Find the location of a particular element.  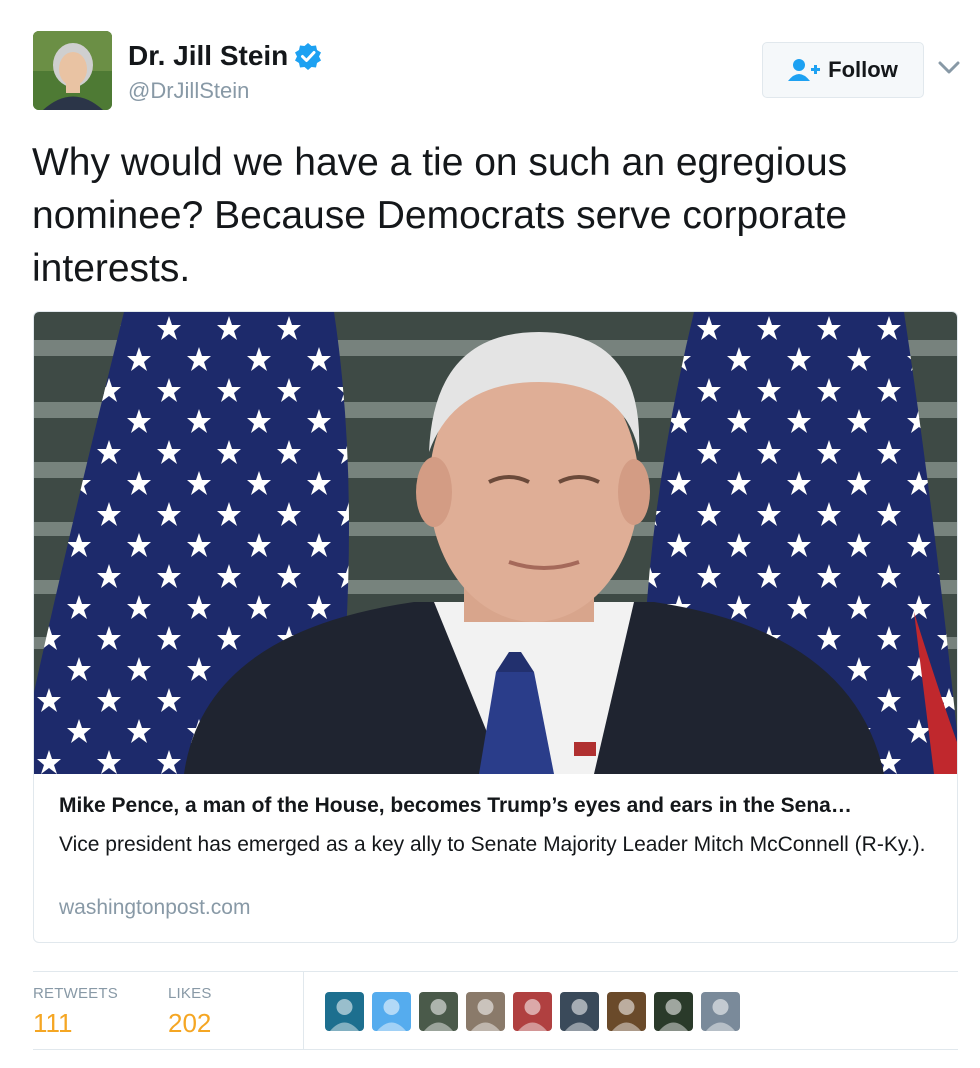

liker-avatars is located at coordinates (536, 1011).